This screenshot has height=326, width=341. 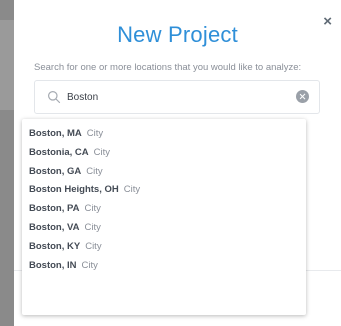 What do you see at coordinates (164, 172) in the screenshot?
I see `suggestion-item: Boston, GA City` at bounding box center [164, 172].